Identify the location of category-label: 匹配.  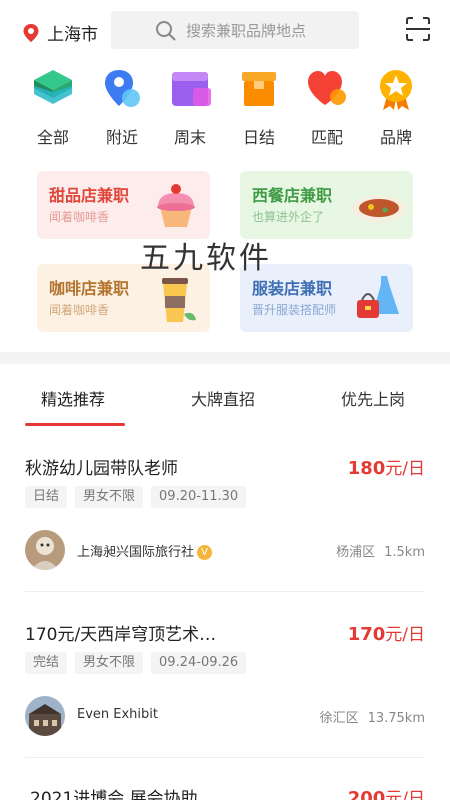
(326, 137).